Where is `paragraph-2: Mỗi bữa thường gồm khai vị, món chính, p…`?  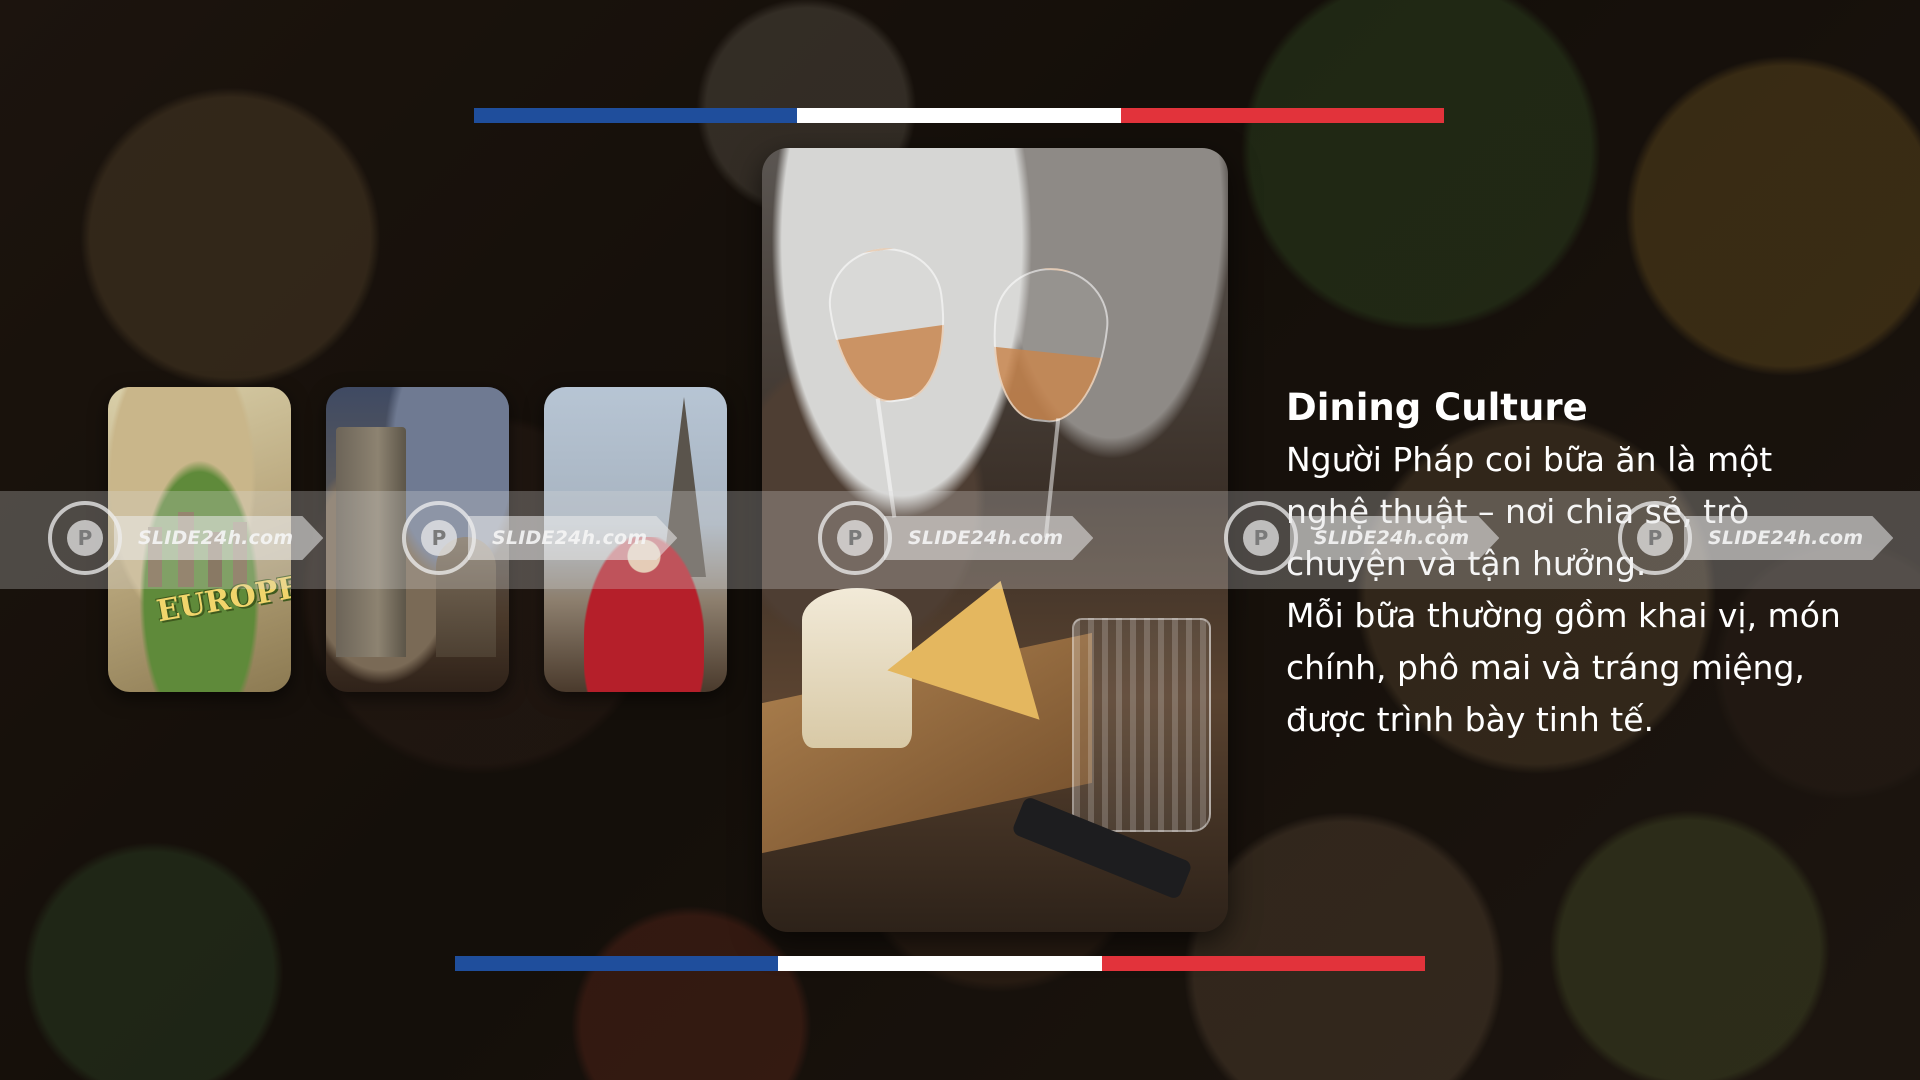
paragraph-2: Mỗi bữa thường gồm khai vị, món chính, p… is located at coordinates (1563, 667).